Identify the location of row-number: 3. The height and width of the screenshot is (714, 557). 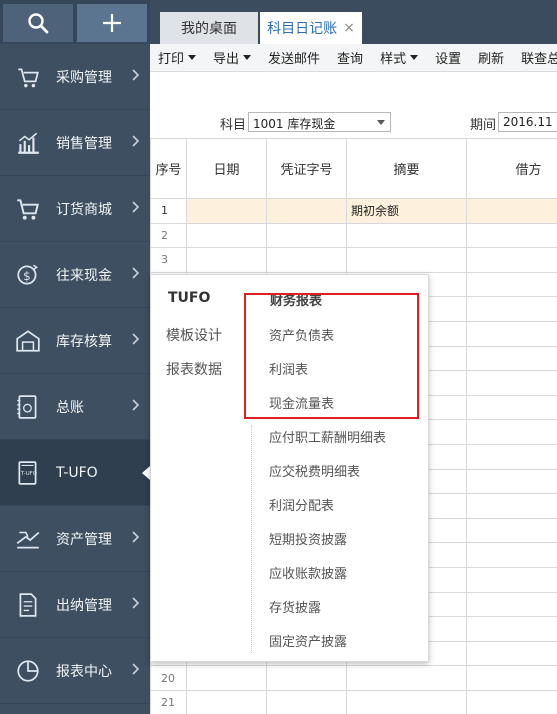
(168, 260).